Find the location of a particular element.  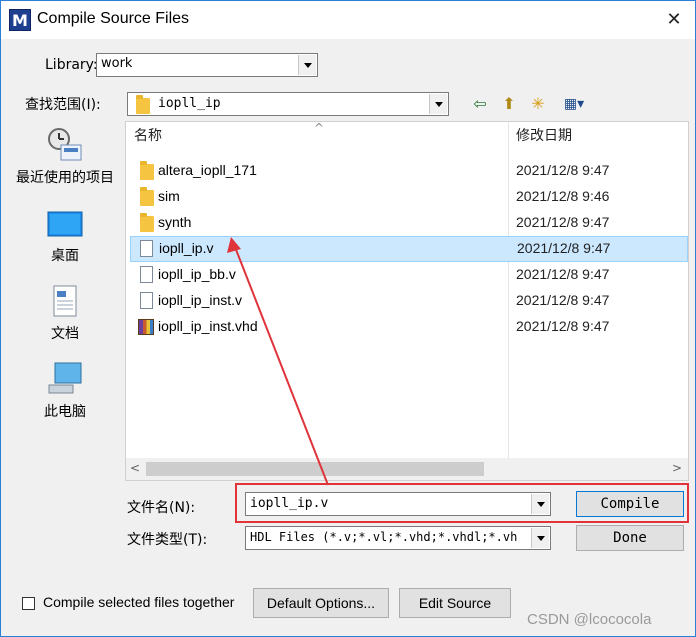

watermark: CSDN @lcococola is located at coordinates (589, 619).